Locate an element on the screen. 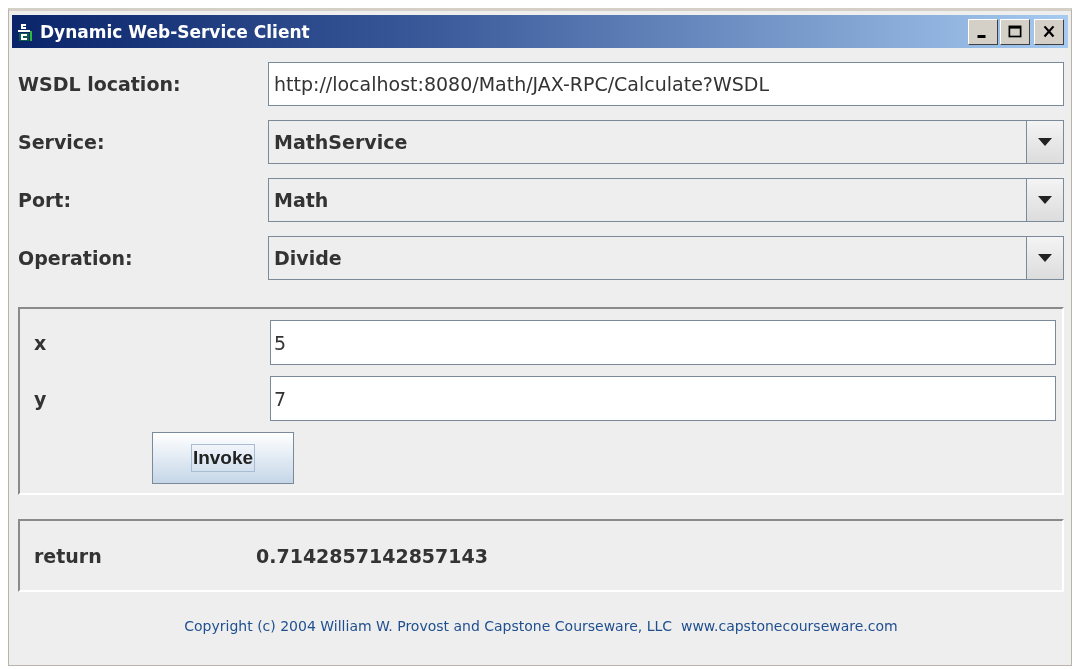  result-label: return is located at coordinates (68, 555).